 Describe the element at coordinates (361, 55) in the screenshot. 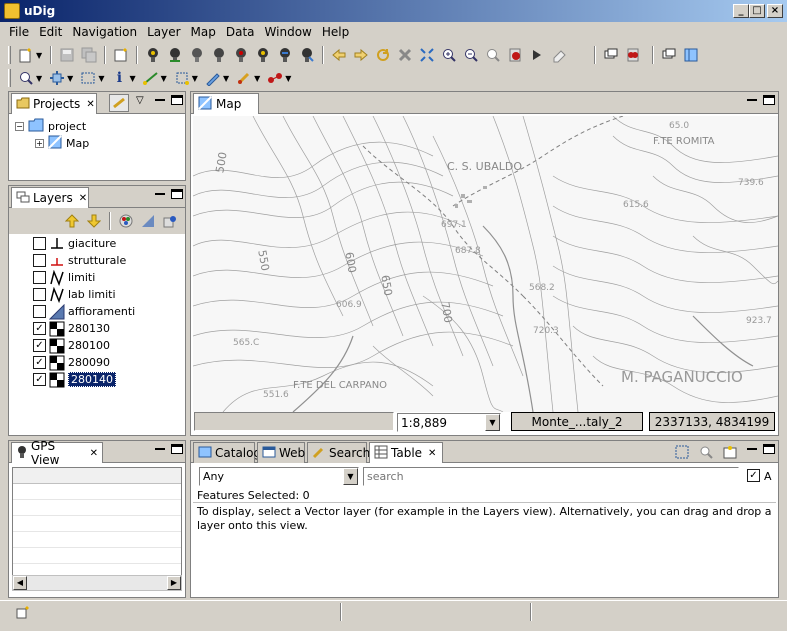

I see `forward-arrow-icon` at that location.